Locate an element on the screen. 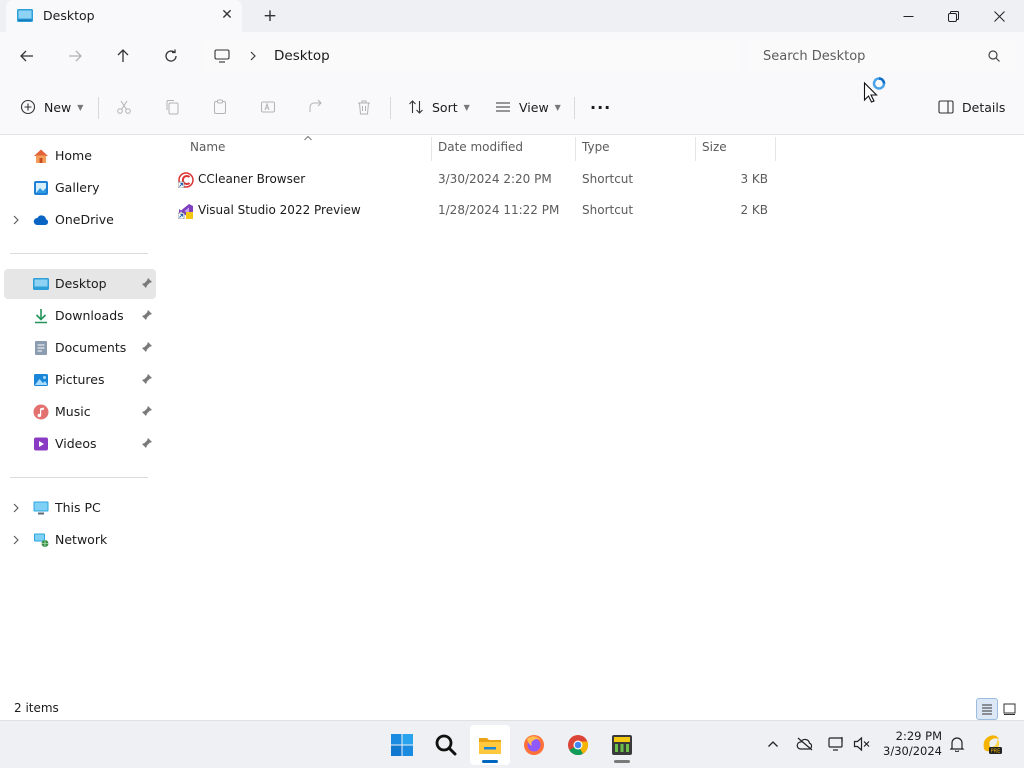  delete-button is located at coordinates (364, 107).